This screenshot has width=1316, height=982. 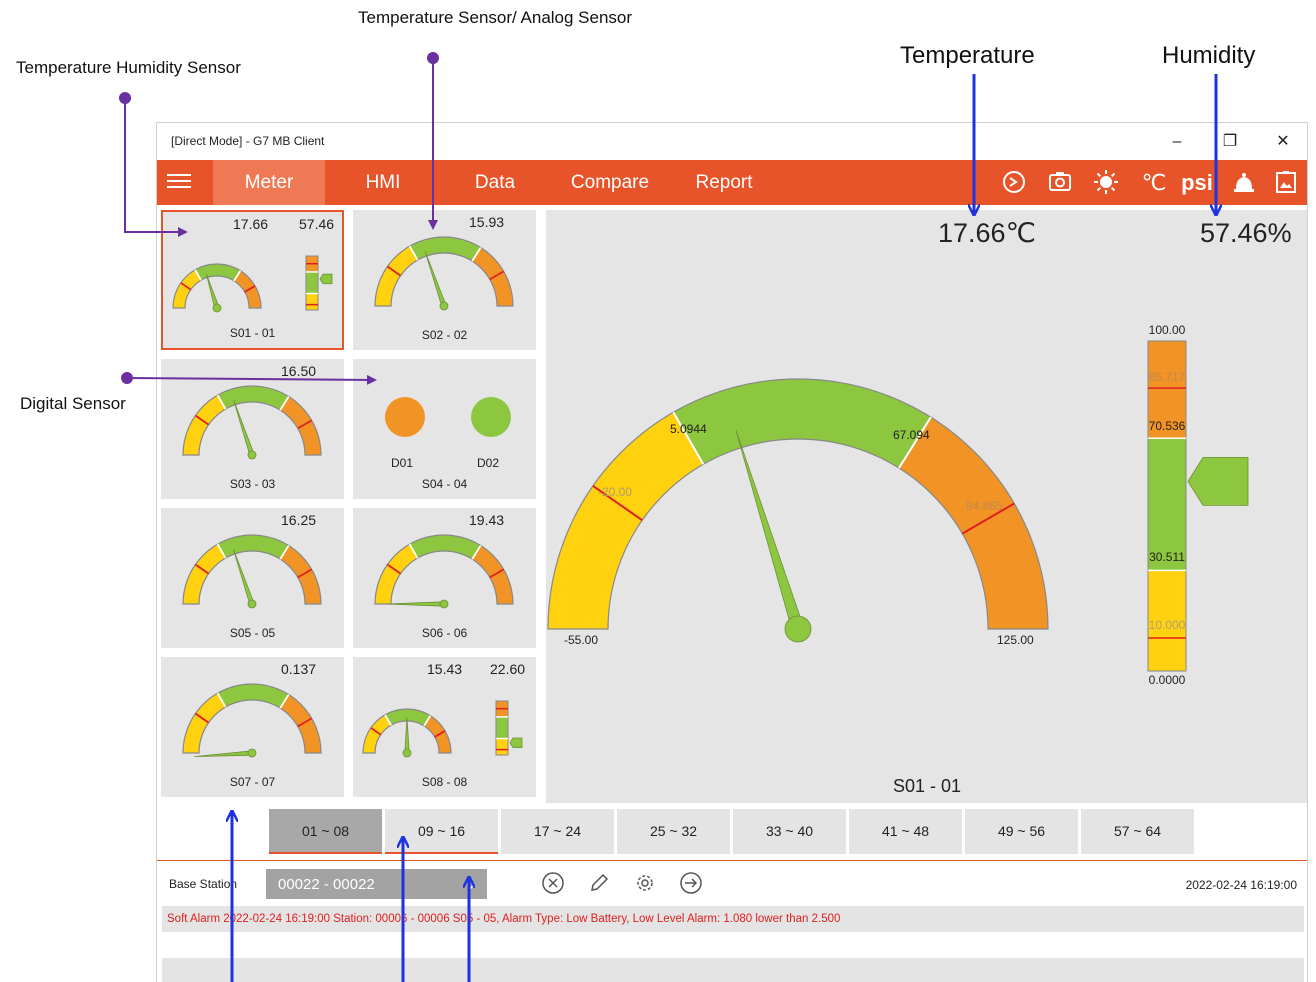 What do you see at coordinates (402, 463) in the screenshot?
I see `digital-label-d01: D01` at bounding box center [402, 463].